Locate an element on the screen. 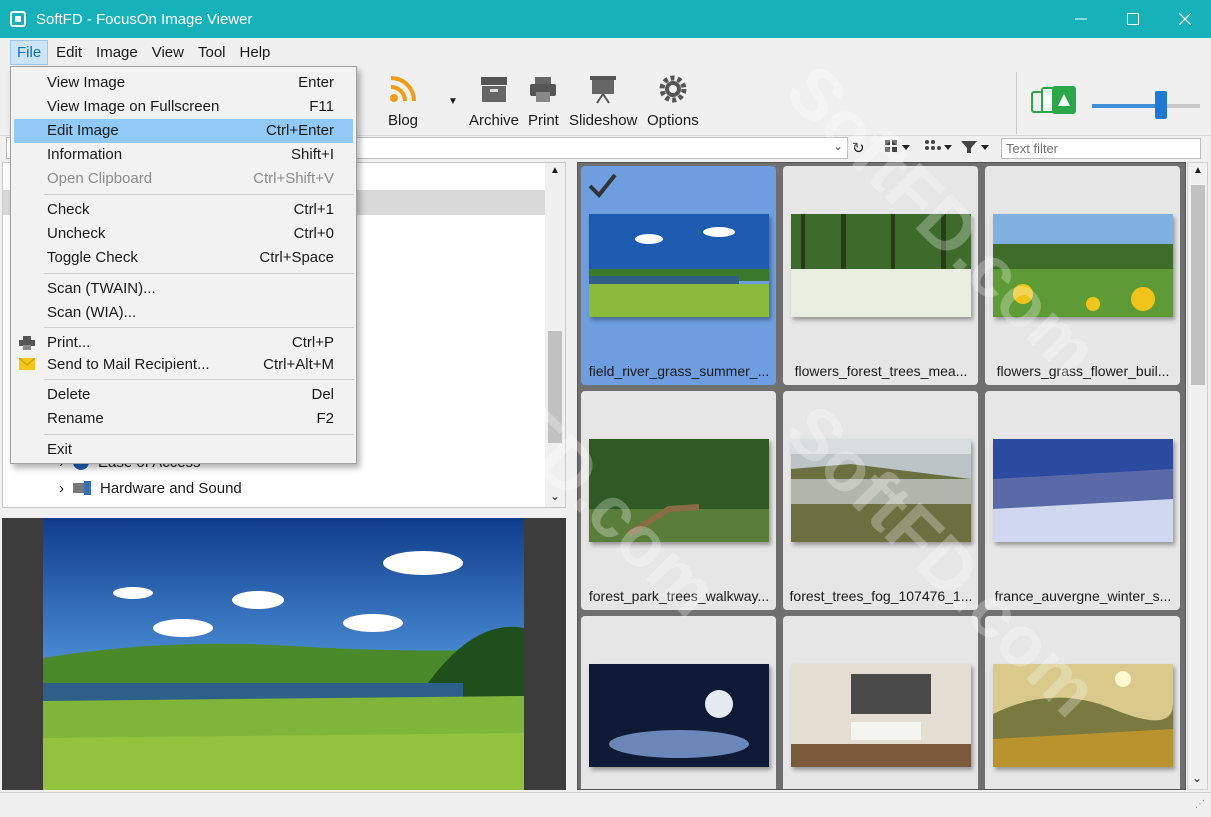  zoom-slider-track is located at coordinates (1146, 106).